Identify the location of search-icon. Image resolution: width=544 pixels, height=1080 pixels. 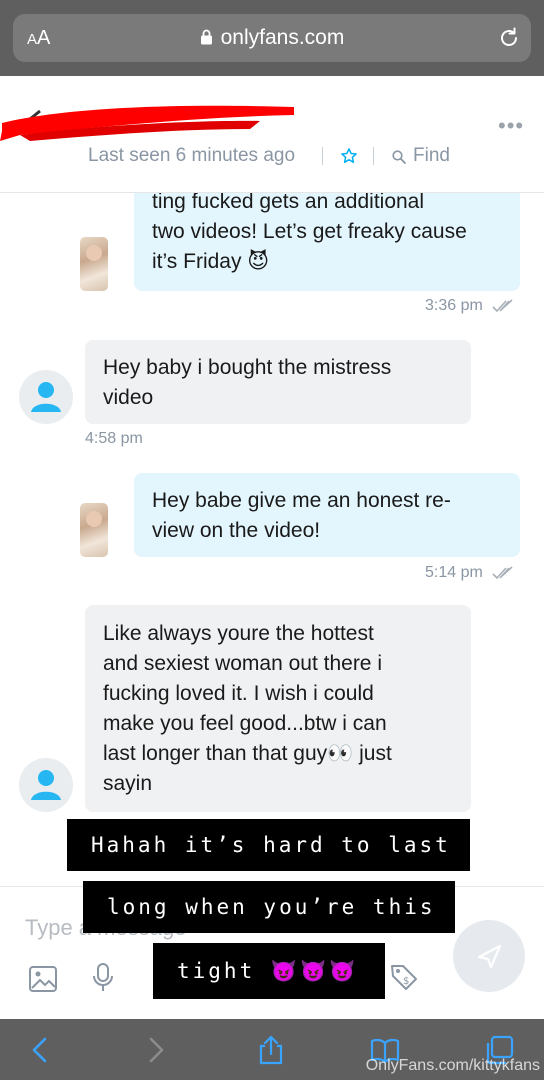
(399, 157).